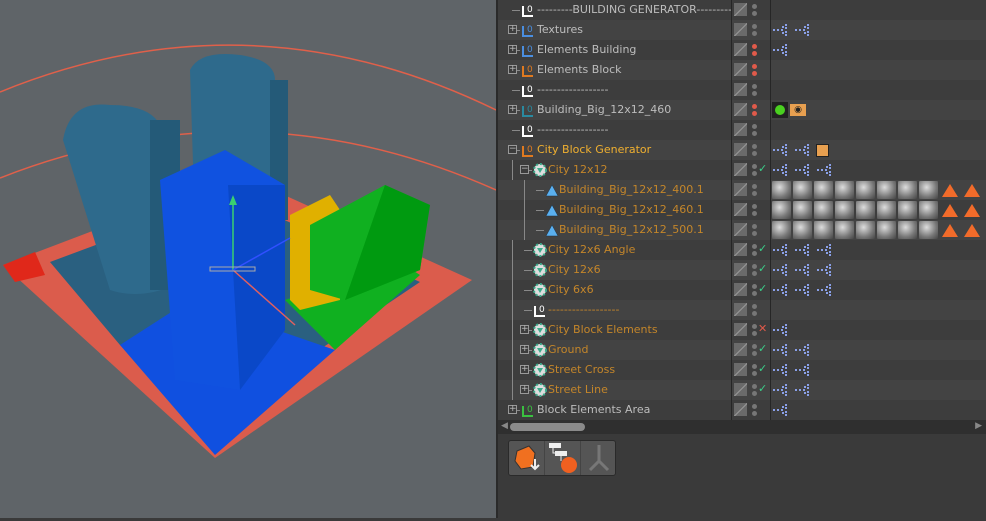 The image size is (986, 521). I want to click on object-row: +0 Block Elements Area, so click(742, 410).